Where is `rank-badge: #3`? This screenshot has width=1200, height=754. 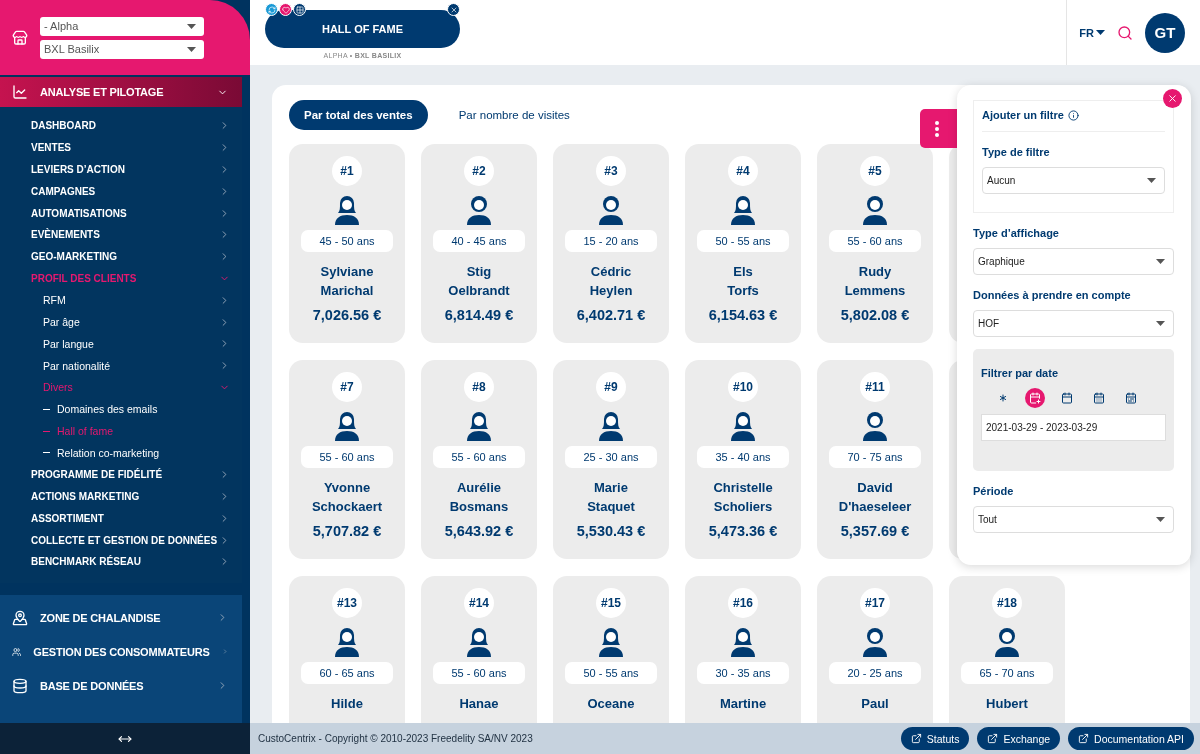 rank-badge: #3 is located at coordinates (611, 171).